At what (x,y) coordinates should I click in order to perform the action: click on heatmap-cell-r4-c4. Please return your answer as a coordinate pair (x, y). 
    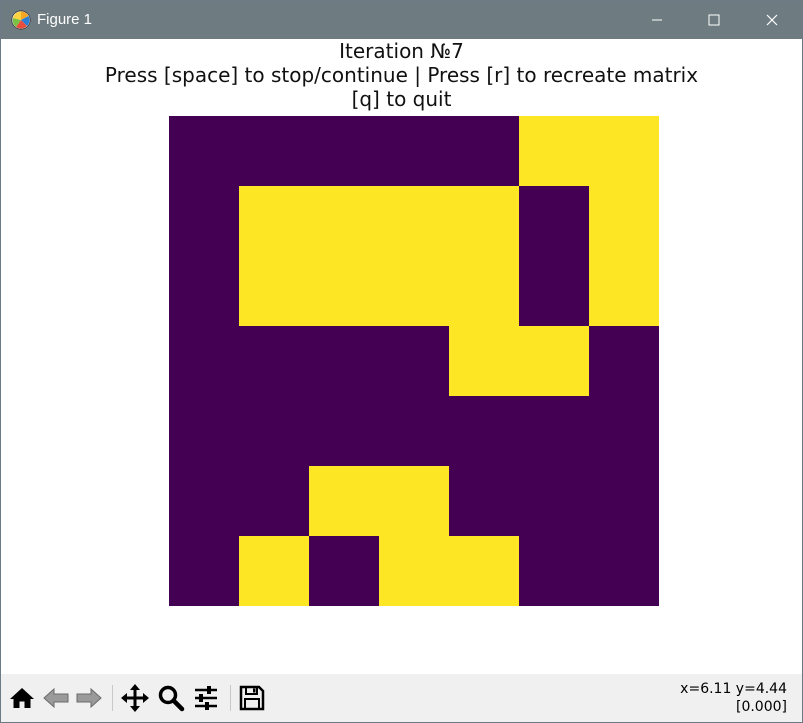
    Looking at the image, I should click on (484, 431).